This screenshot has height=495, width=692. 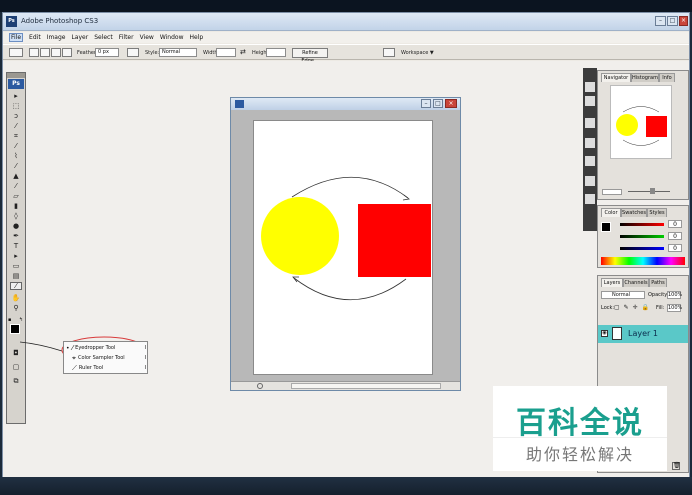 I want to click on crop-tool-icon: ⌗, so click(x=16, y=136).